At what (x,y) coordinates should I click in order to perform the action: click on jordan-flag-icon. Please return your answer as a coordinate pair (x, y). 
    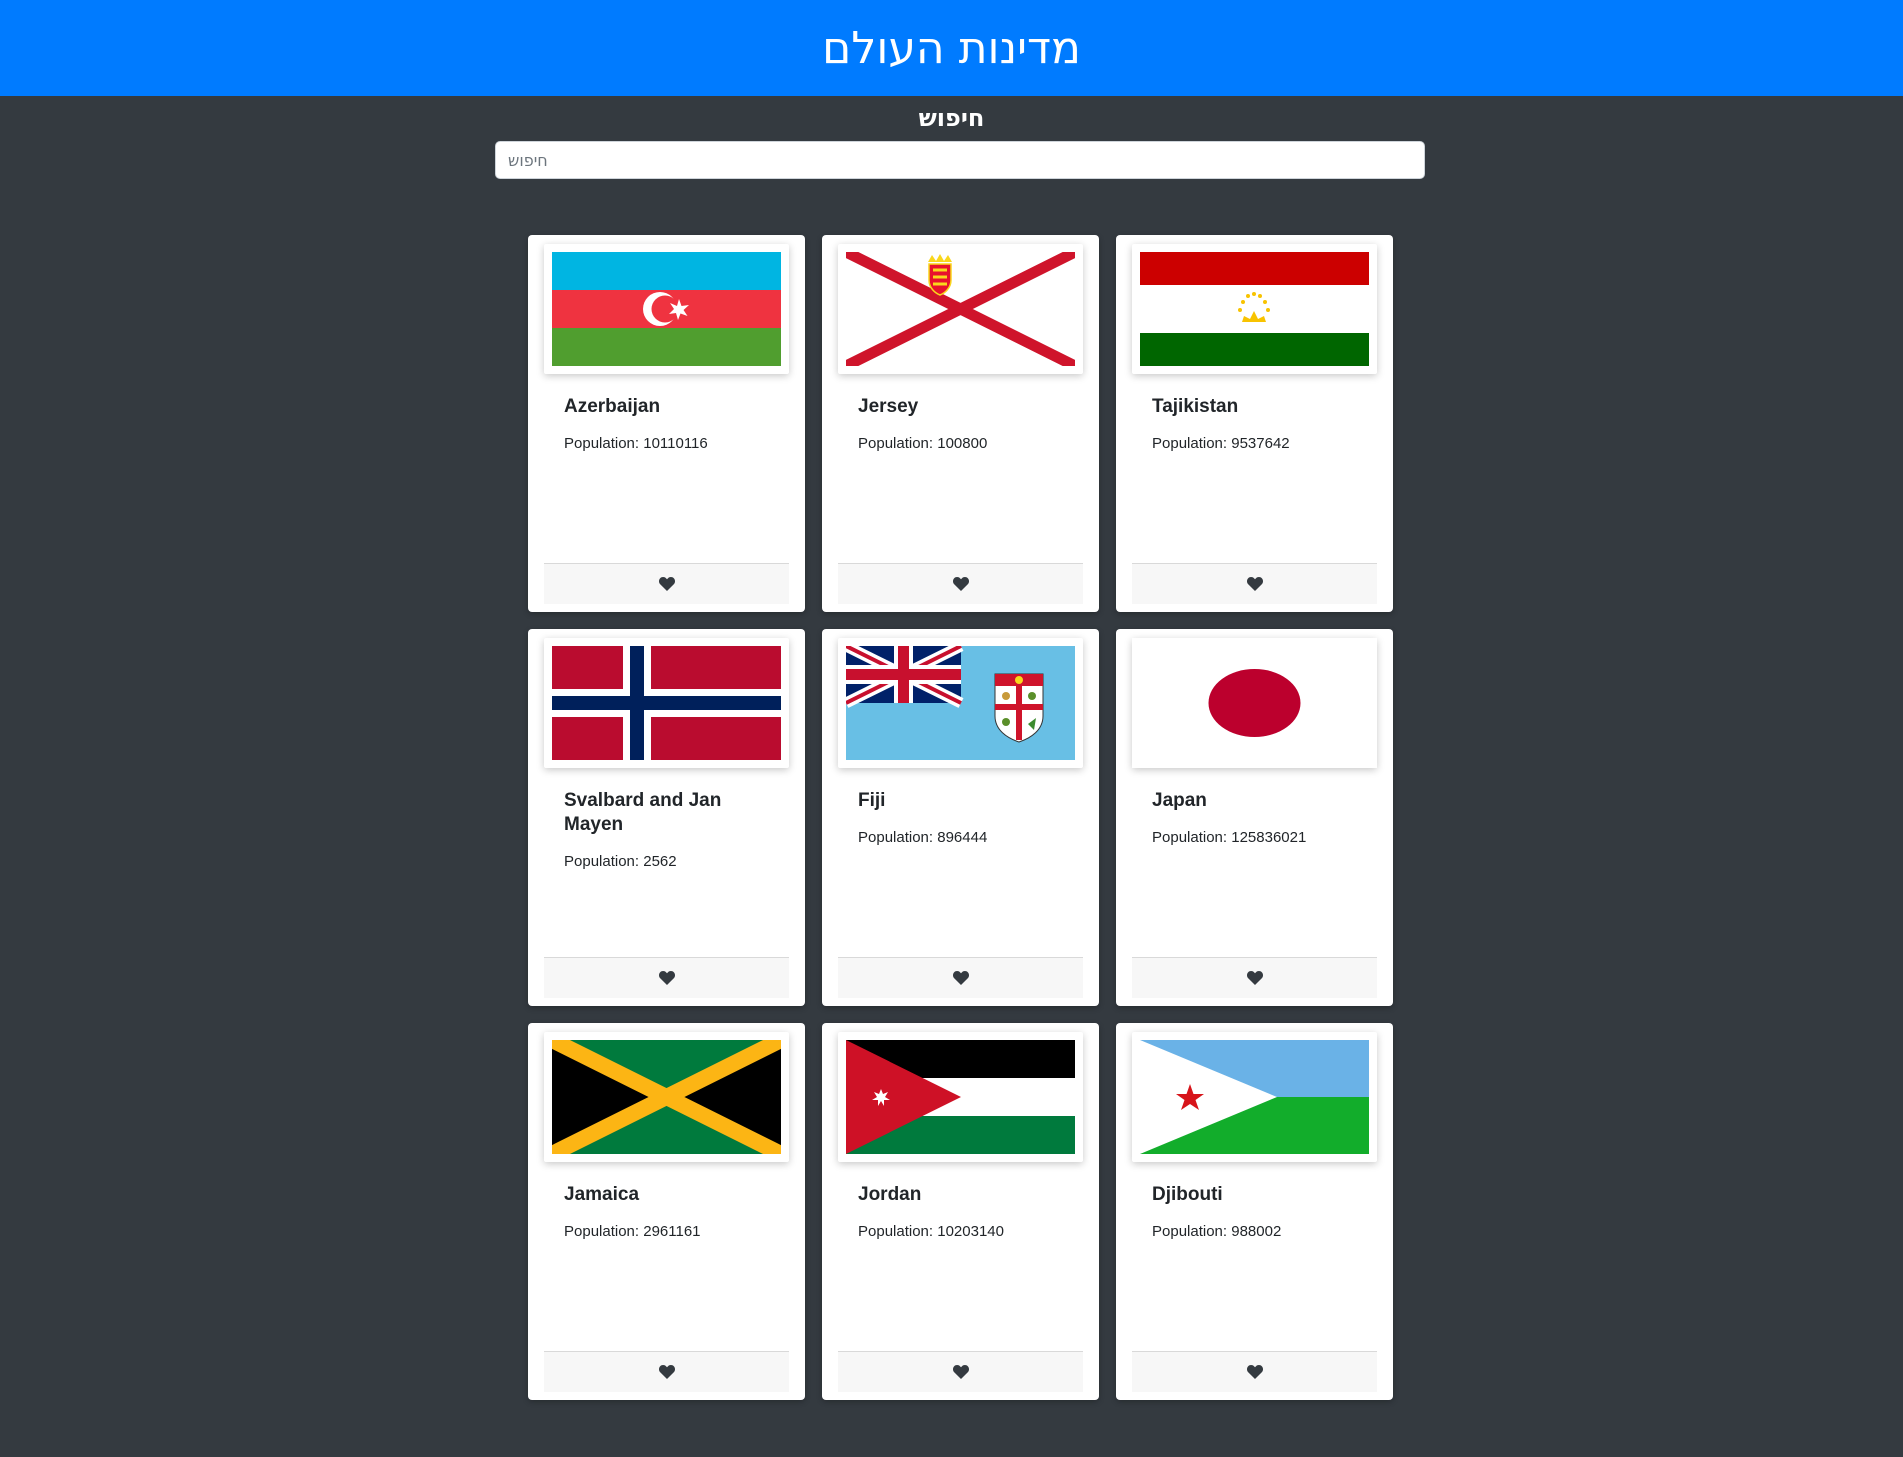
    Looking at the image, I should click on (960, 1097).